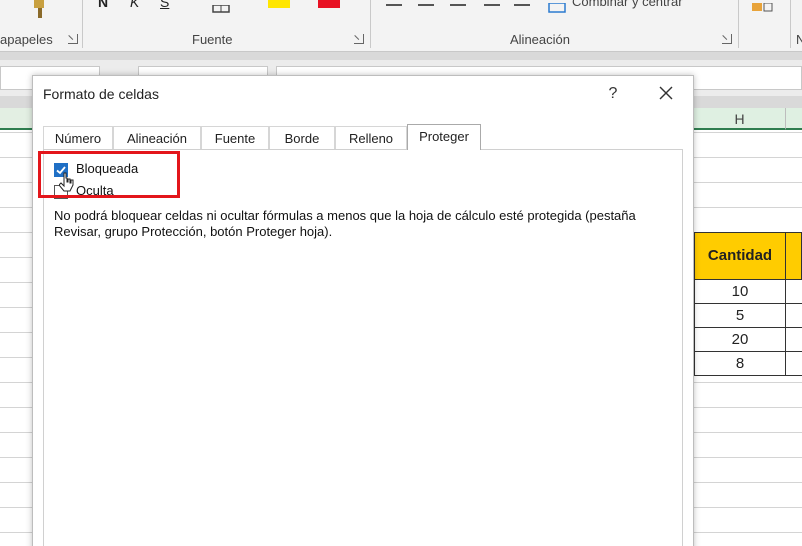  I want to click on close-icon, so click(666, 93).